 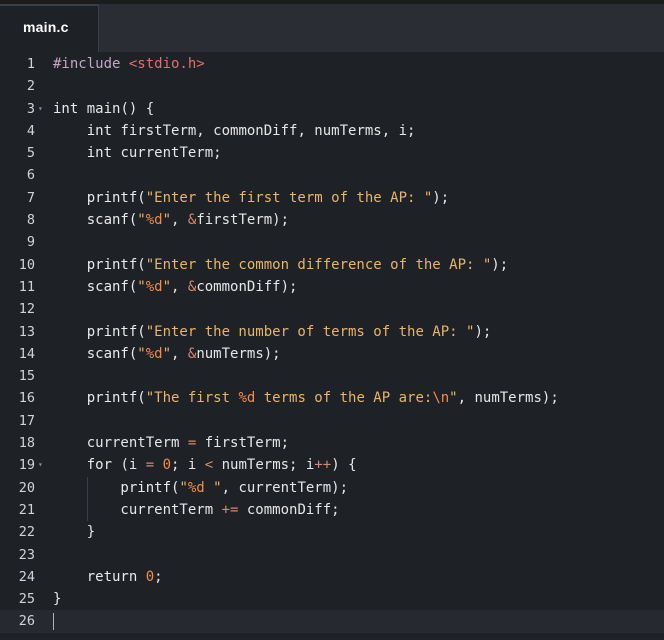 What do you see at coordinates (74, 532) in the screenshot?
I see `code-token: }` at bounding box center [74, 532].